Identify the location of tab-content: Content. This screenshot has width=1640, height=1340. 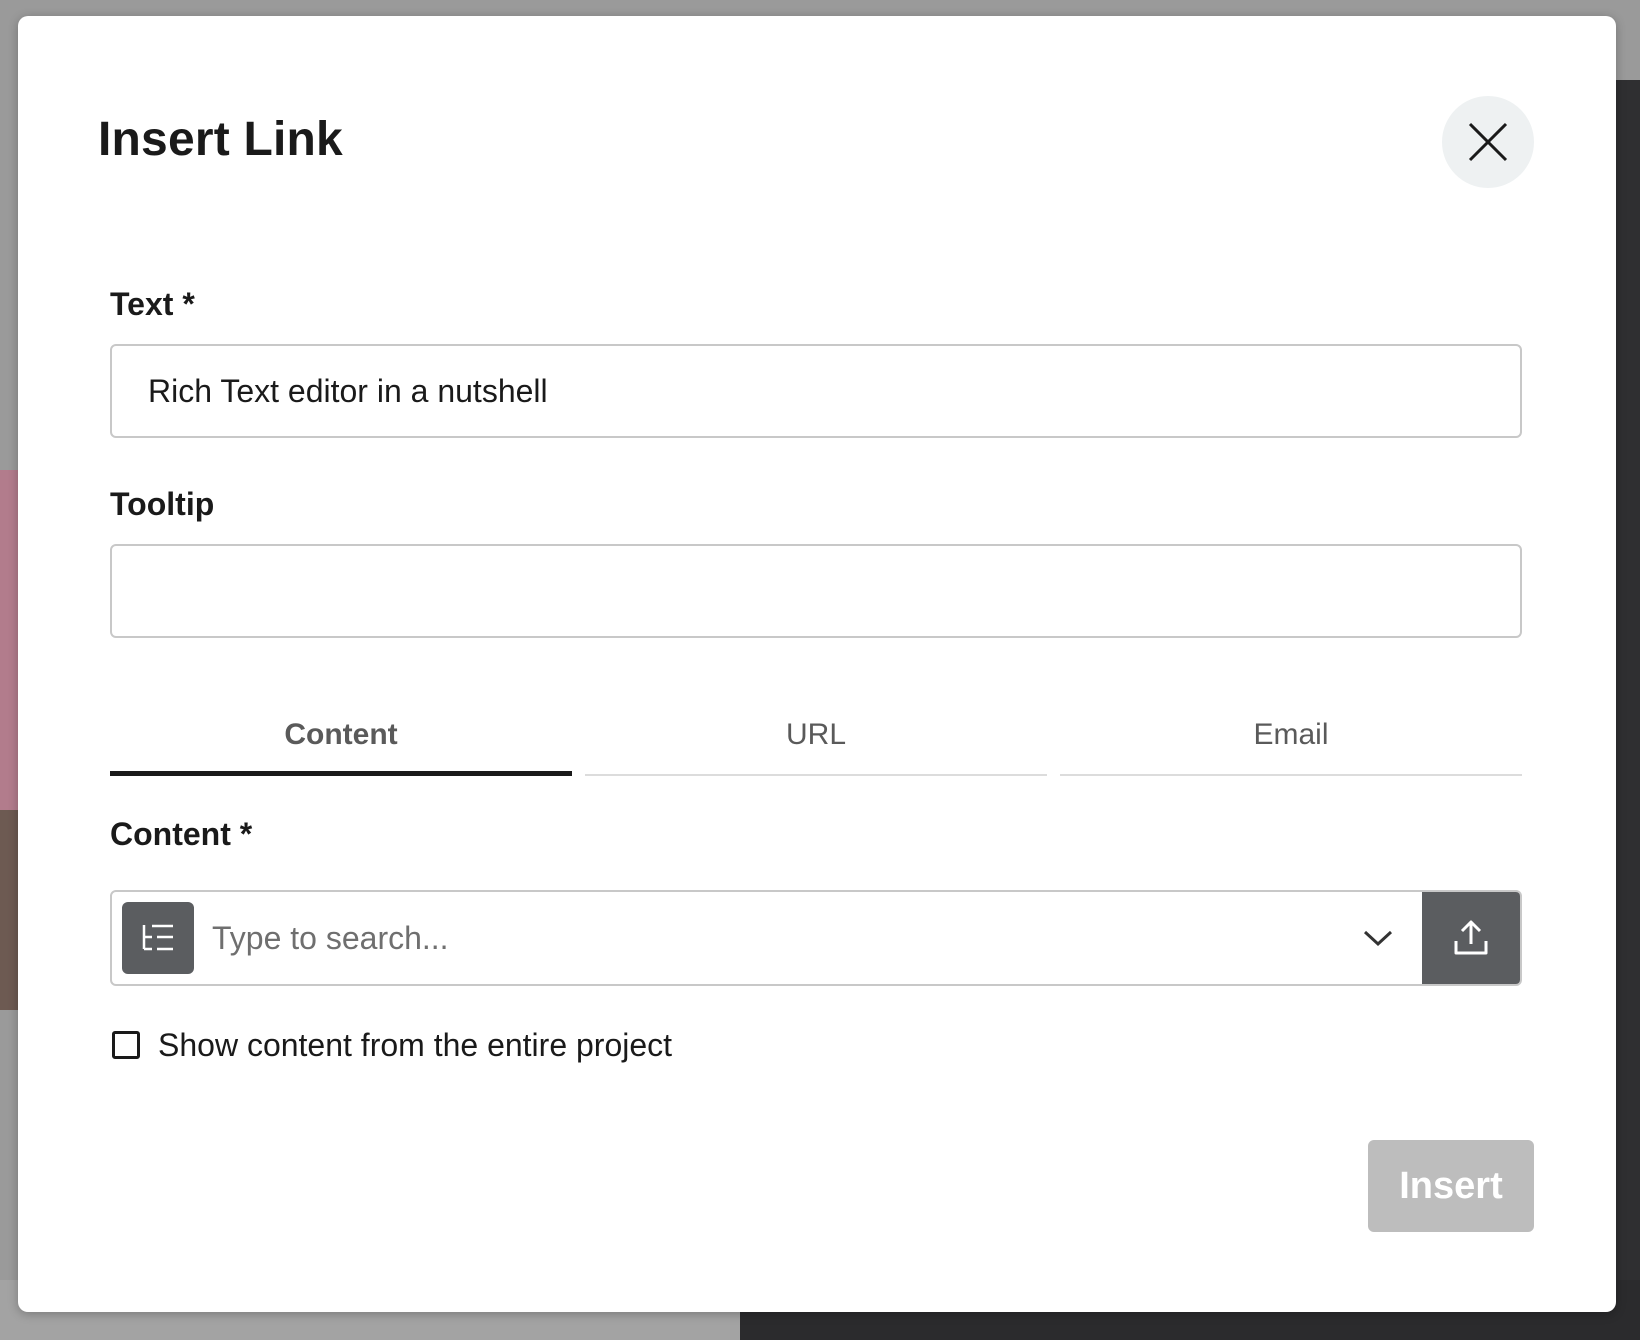
(341, 731).